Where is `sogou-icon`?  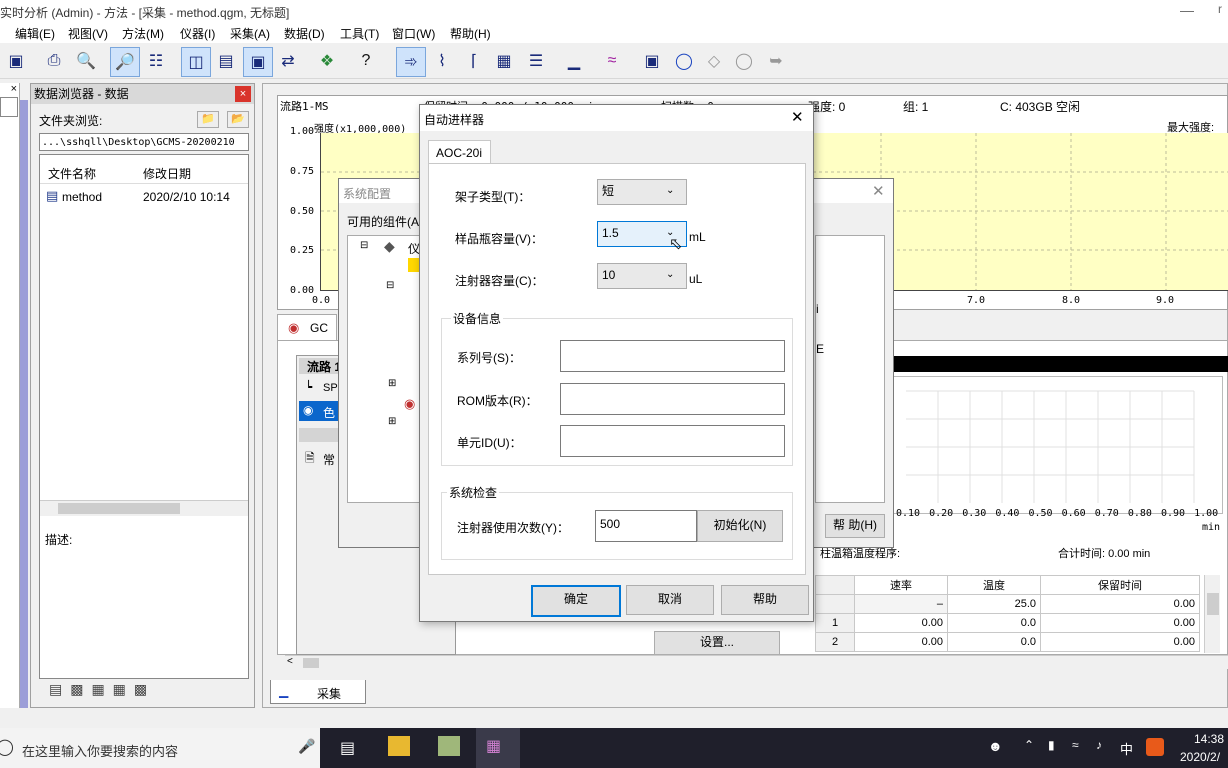
sogou-icon is located at coordinates (1155, 747).